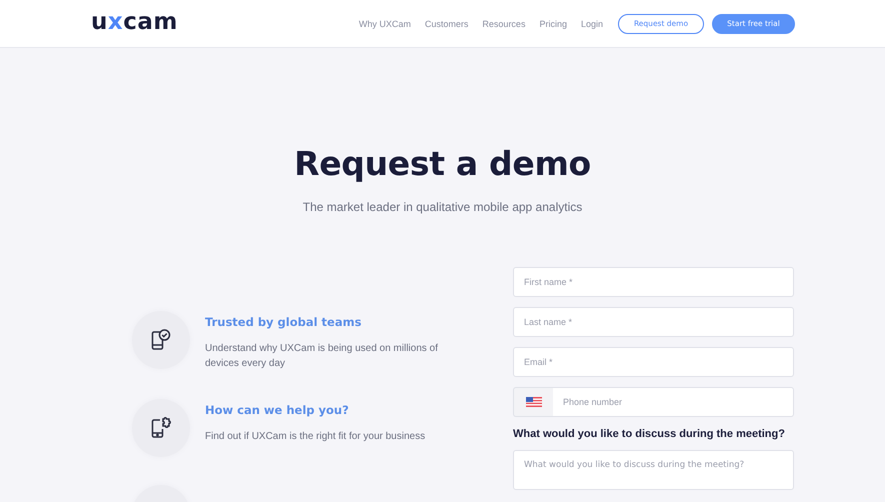  What do you see at coordinates (504, 23) in the screenshot?
I see `nav-link: Resources` at bounding box center [504, 23].